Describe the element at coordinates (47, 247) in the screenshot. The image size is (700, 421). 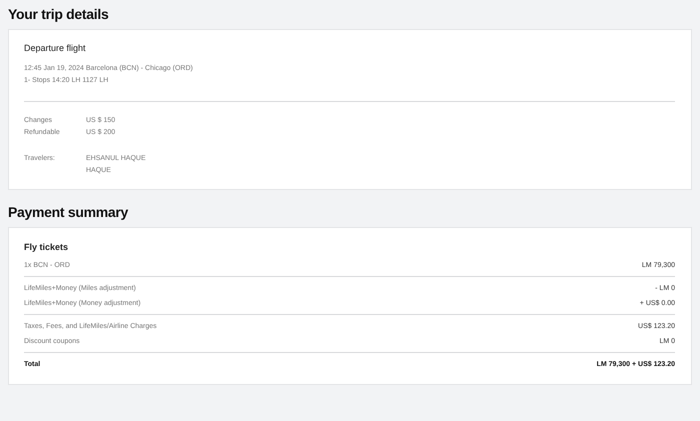
I see `tickets-title: Fly tickets` at that location.